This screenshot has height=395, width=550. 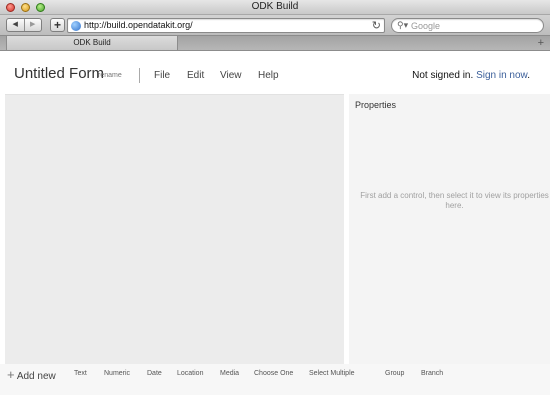 What do you see at coordinates (117, 373) in the screenshot?
I see `add-numeric-control: Numeric` at bounding box center [117, 373].